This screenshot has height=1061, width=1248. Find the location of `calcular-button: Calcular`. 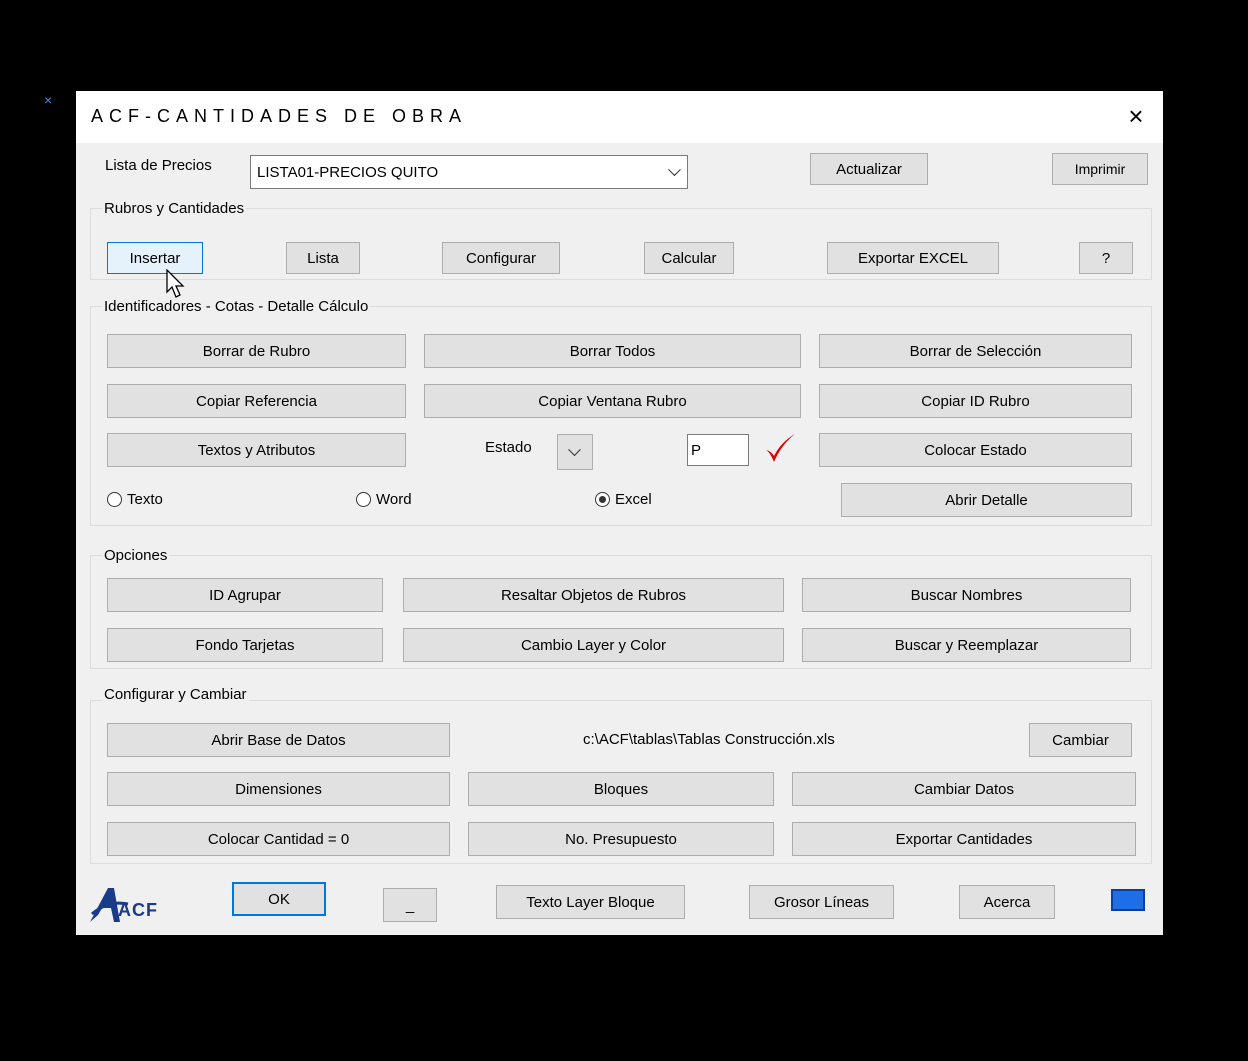

calcular-button: Calcular is located at coordinates (689, 258).